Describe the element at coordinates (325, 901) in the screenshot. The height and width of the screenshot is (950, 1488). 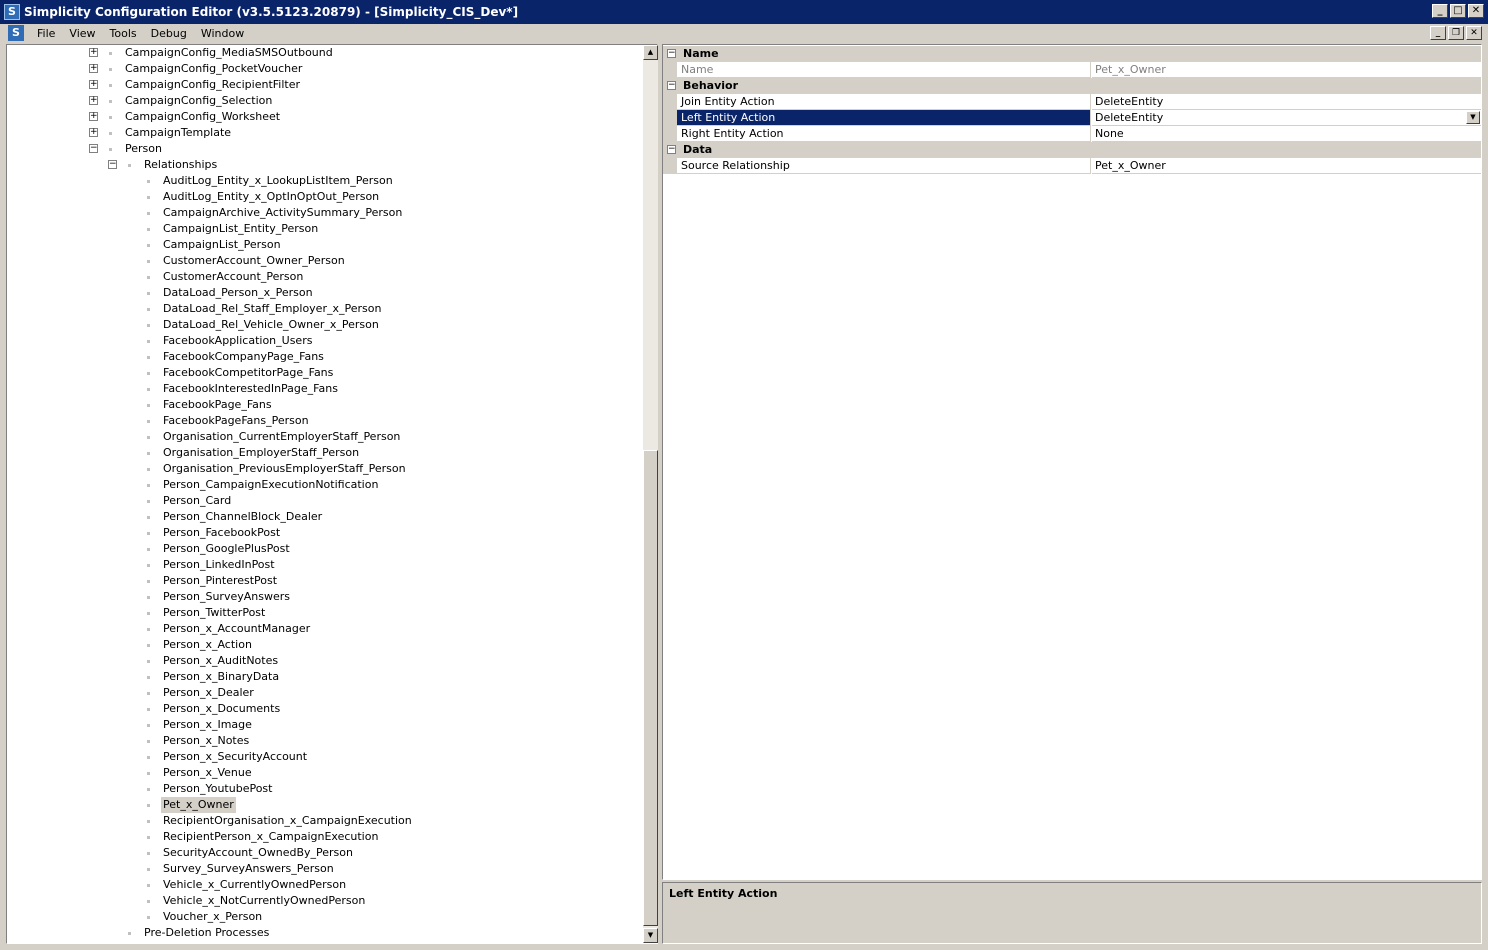
I see `tree-node: Vehicle_x_NotCurrentlyOwnedPerson` at that location.